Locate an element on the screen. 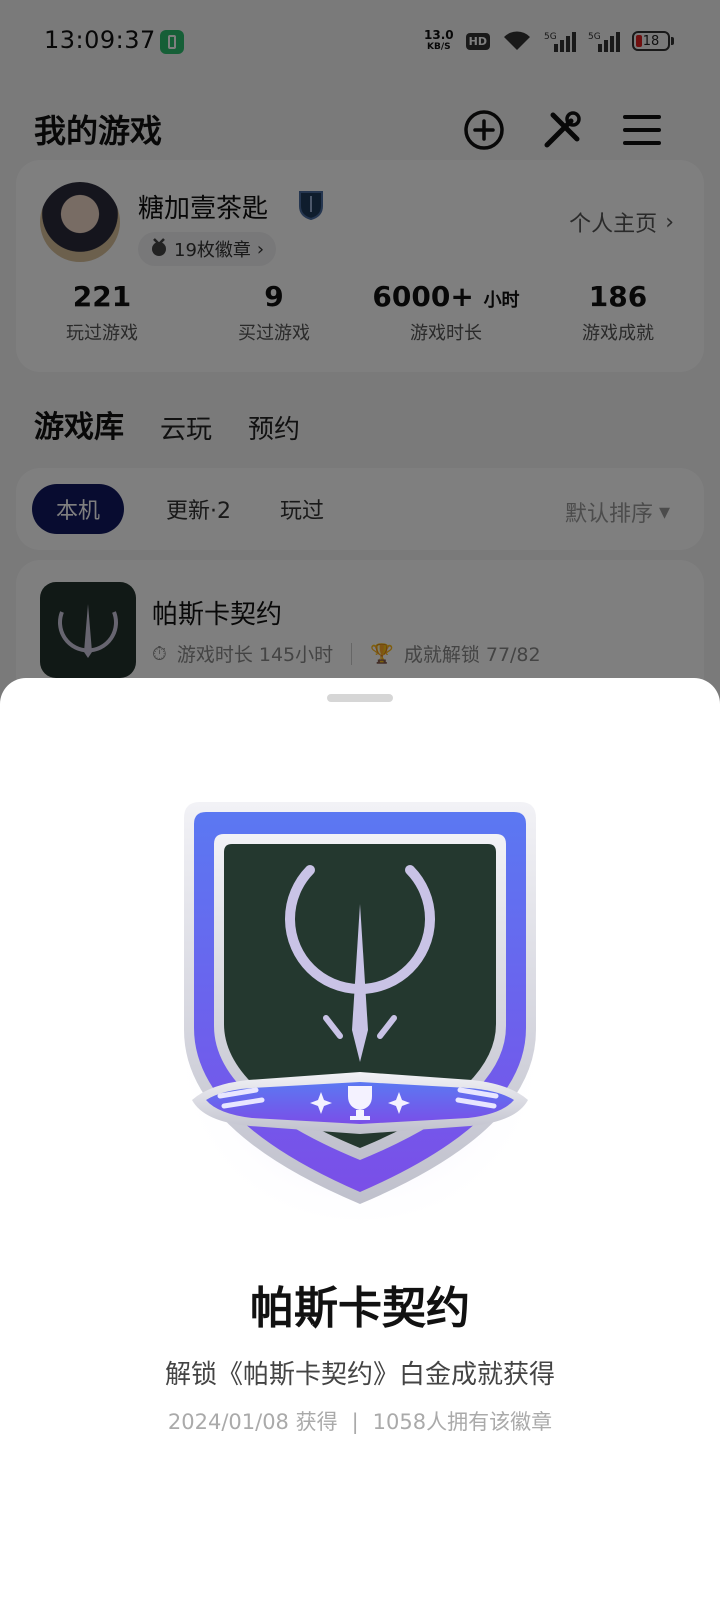 This screenshot has width=720, height=1610. badge-owners: 1058人拥有该徽章 is located at coordinates (462, 1422).